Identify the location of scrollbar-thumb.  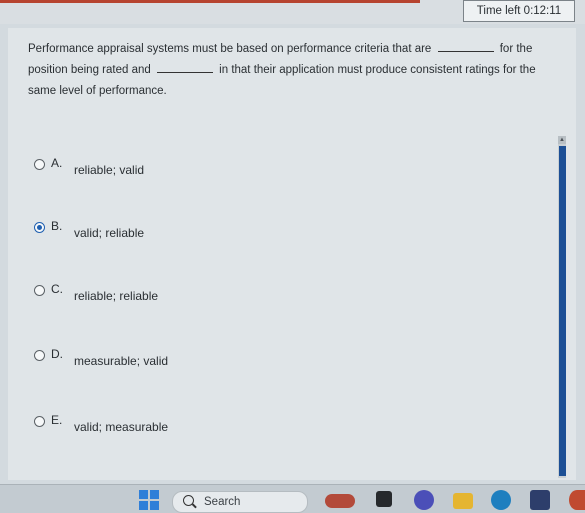
(562, 311).